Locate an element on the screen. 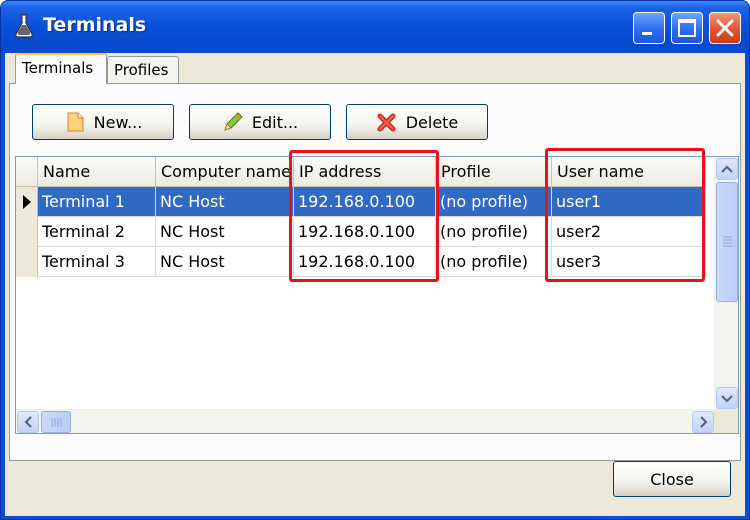  chevron-right-icon is located at coordinates (704, 422).